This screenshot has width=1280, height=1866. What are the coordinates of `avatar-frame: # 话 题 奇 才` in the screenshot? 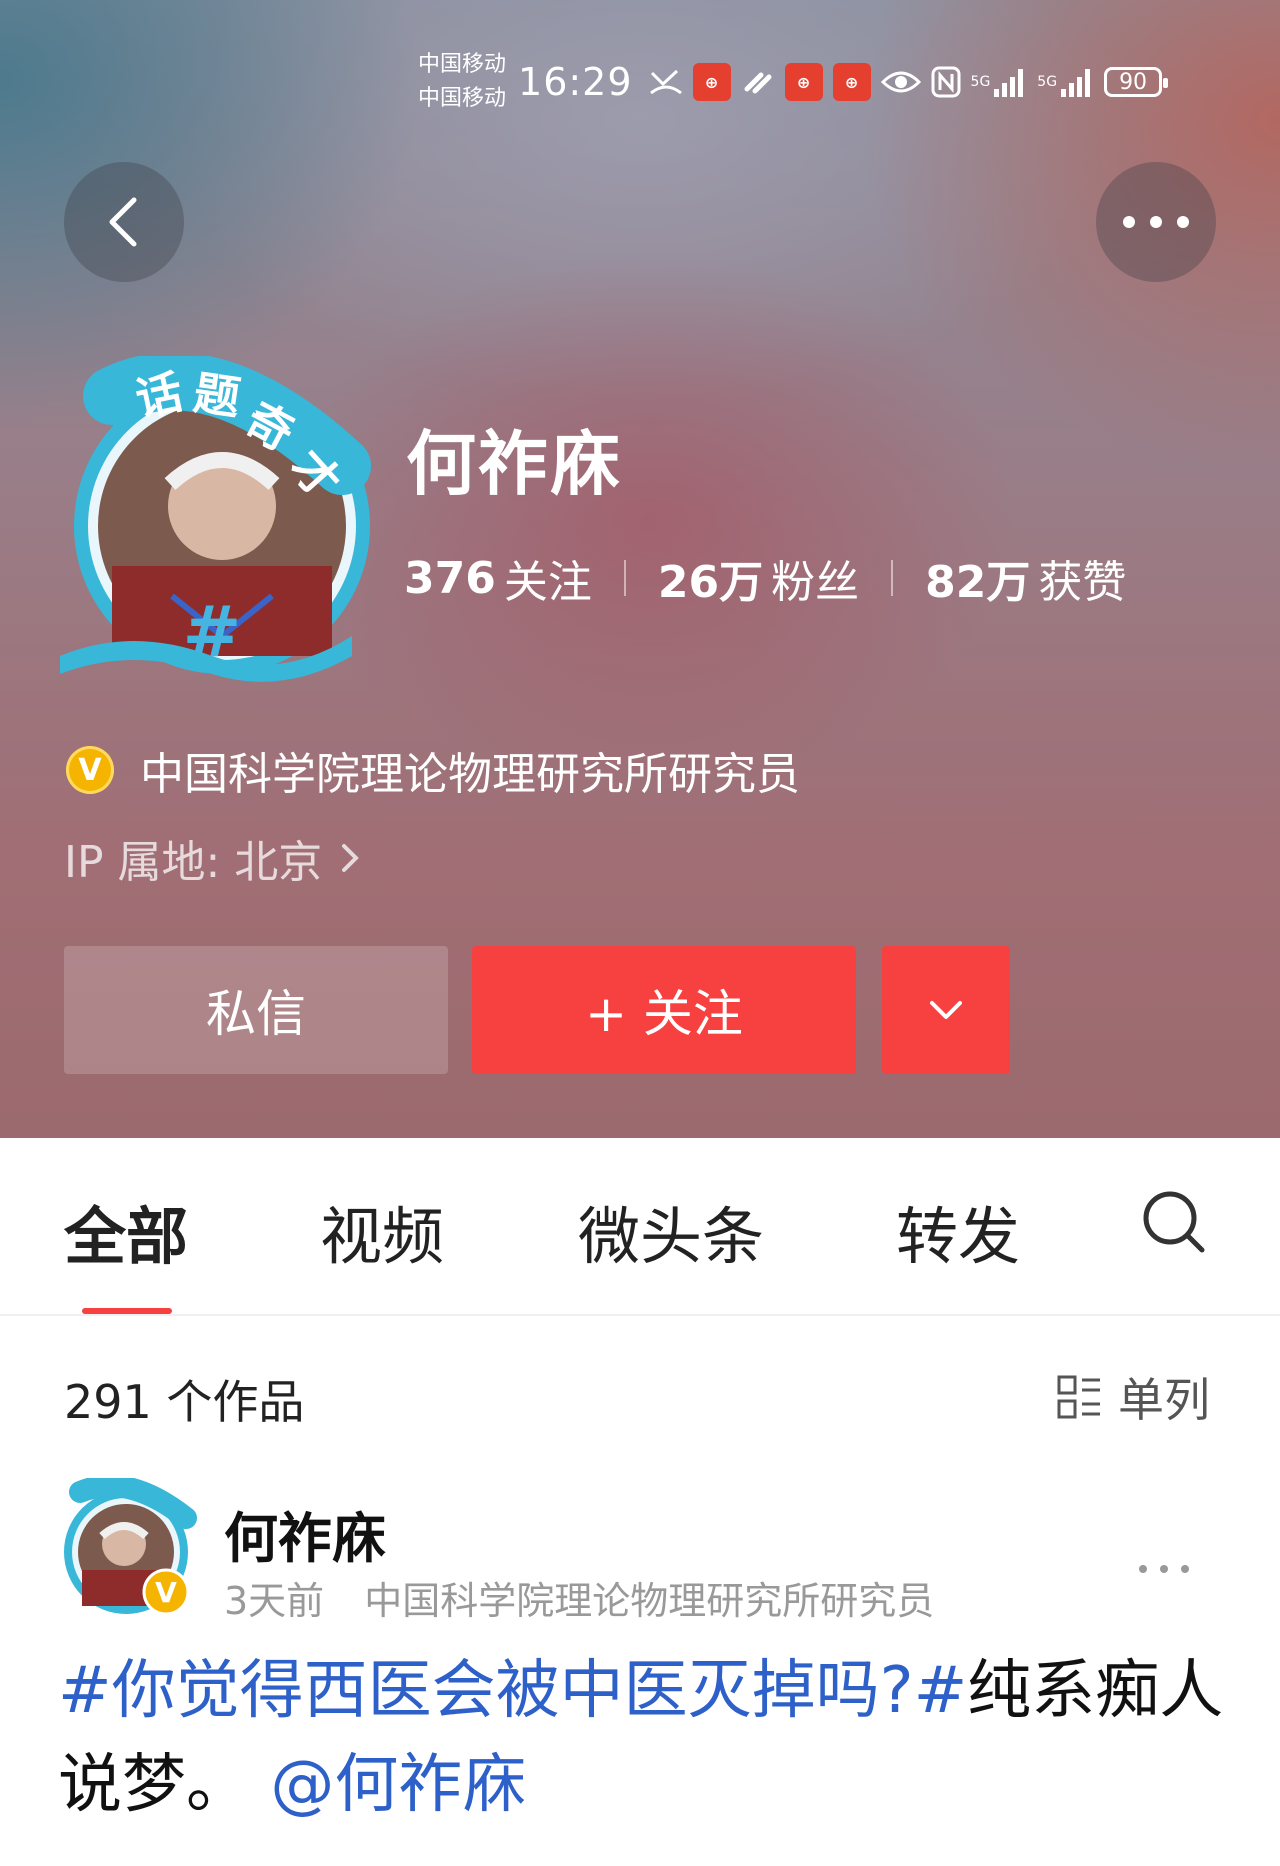 It's located at (215, 517).